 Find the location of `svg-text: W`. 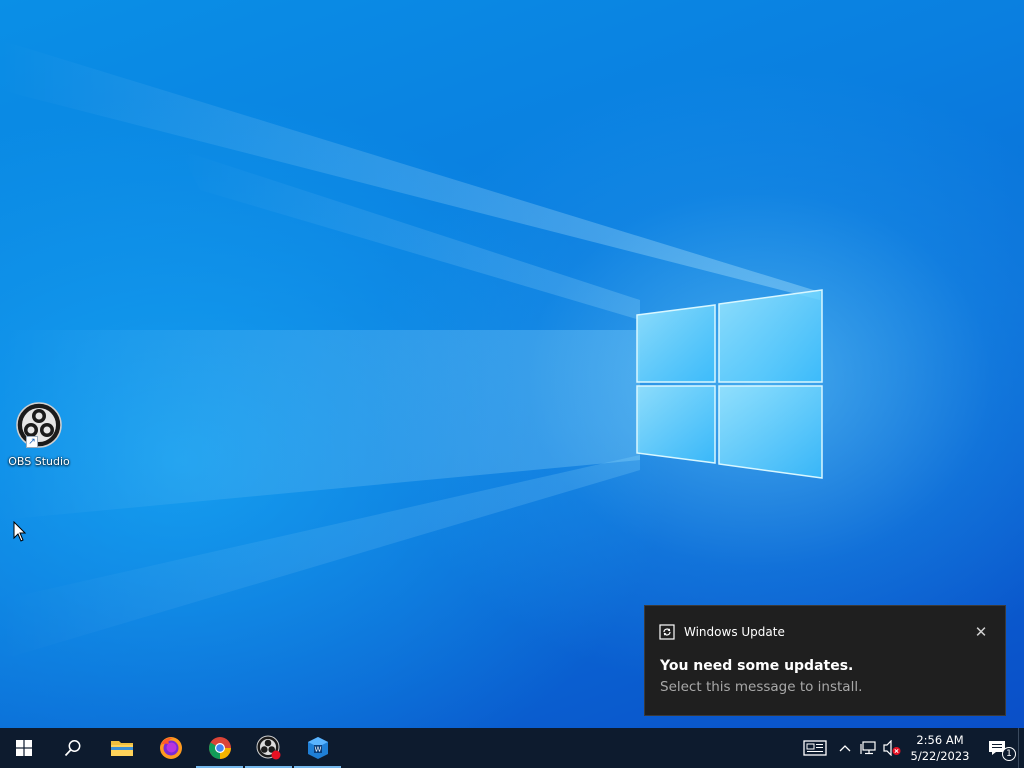

svg-text: W is located at coordinates (317, 750).